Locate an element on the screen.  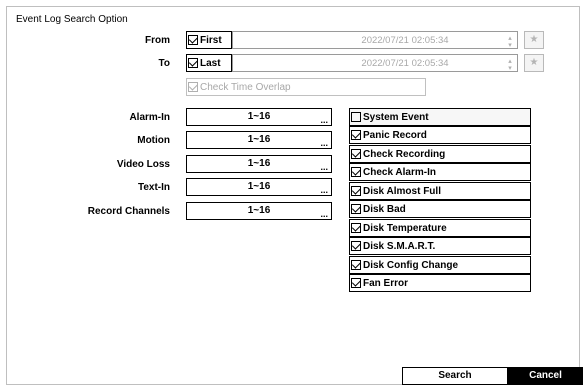
event-label: Panic Record is located at coordinates (395, 135).